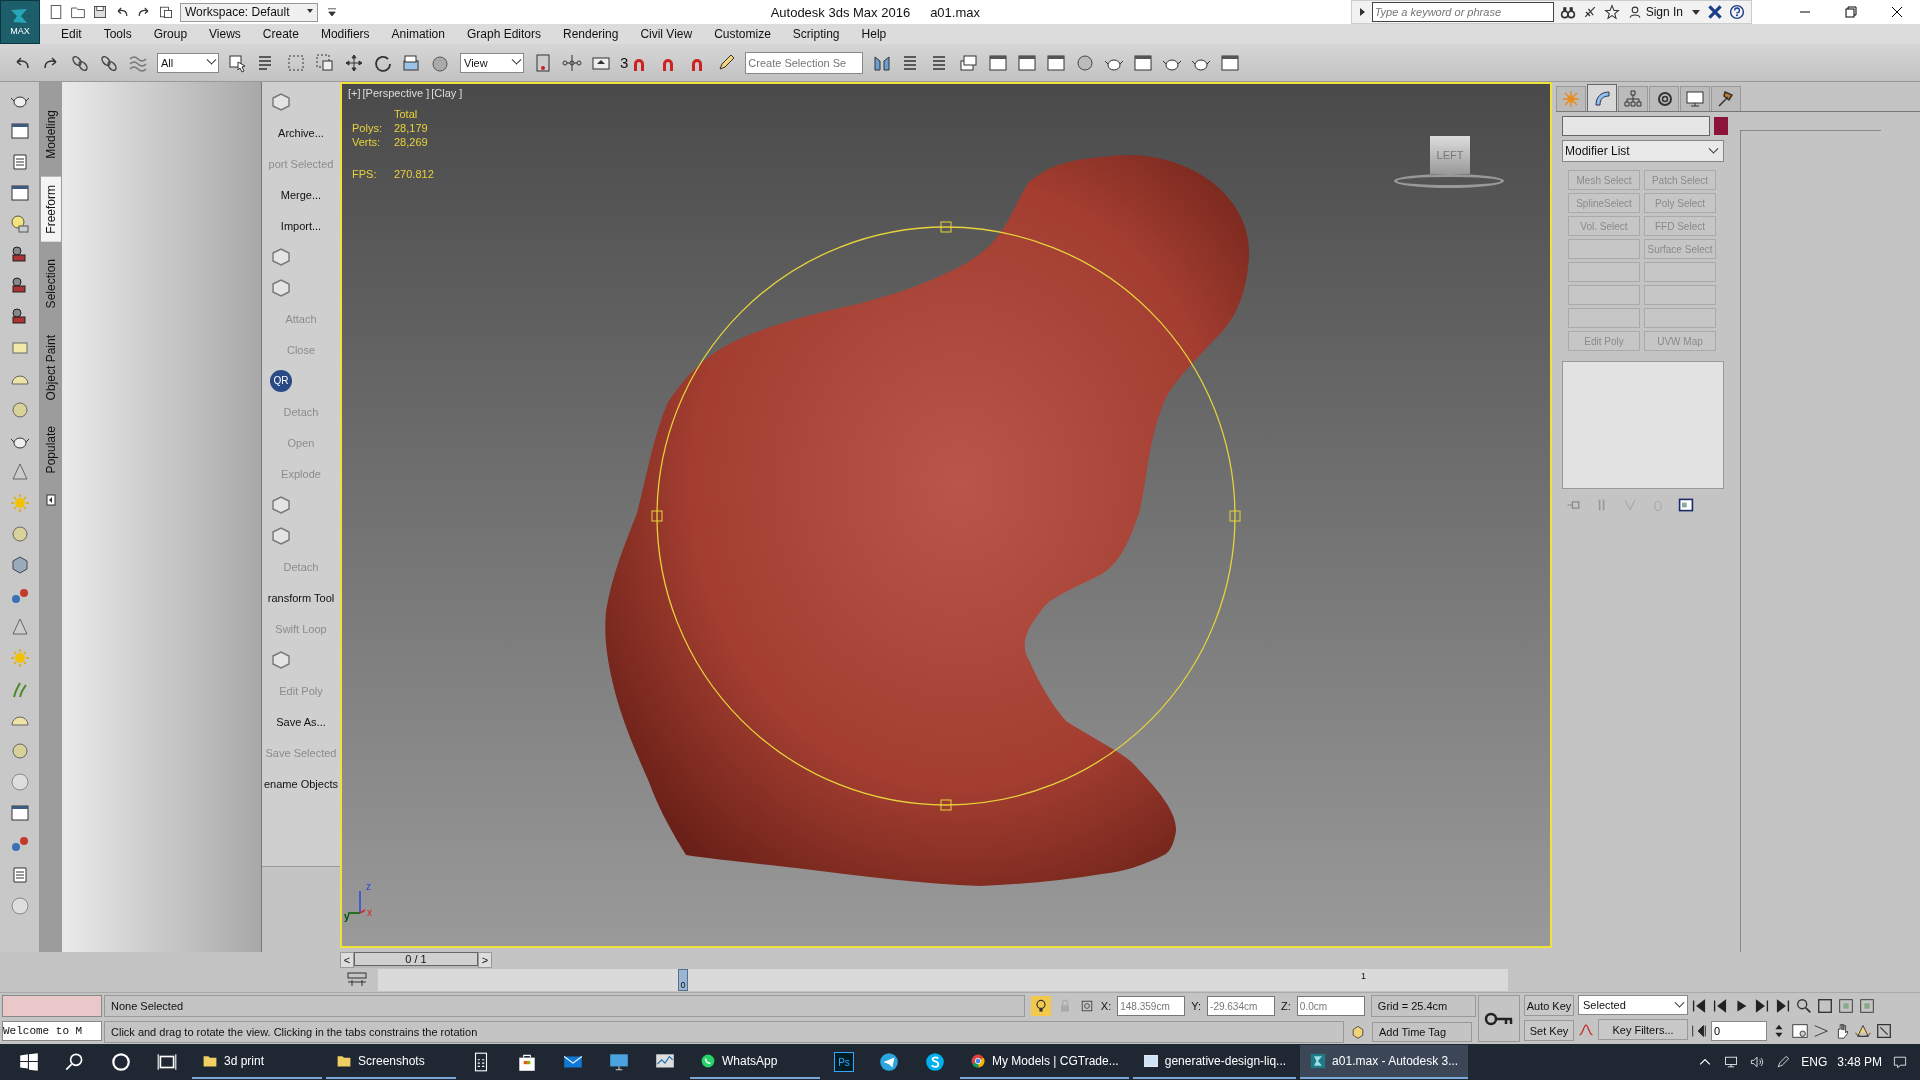 The height and width of the screenshot is (1080, 1920). I want to click on menu-item: Modifiers, so click(345, 34).